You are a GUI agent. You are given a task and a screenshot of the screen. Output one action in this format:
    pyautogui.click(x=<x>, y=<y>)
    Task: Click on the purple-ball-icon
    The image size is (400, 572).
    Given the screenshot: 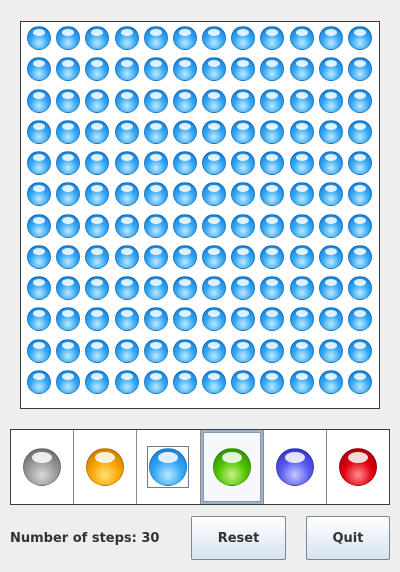 What is the action you would take?
    pyautogui.click(x=294, y=467)
    